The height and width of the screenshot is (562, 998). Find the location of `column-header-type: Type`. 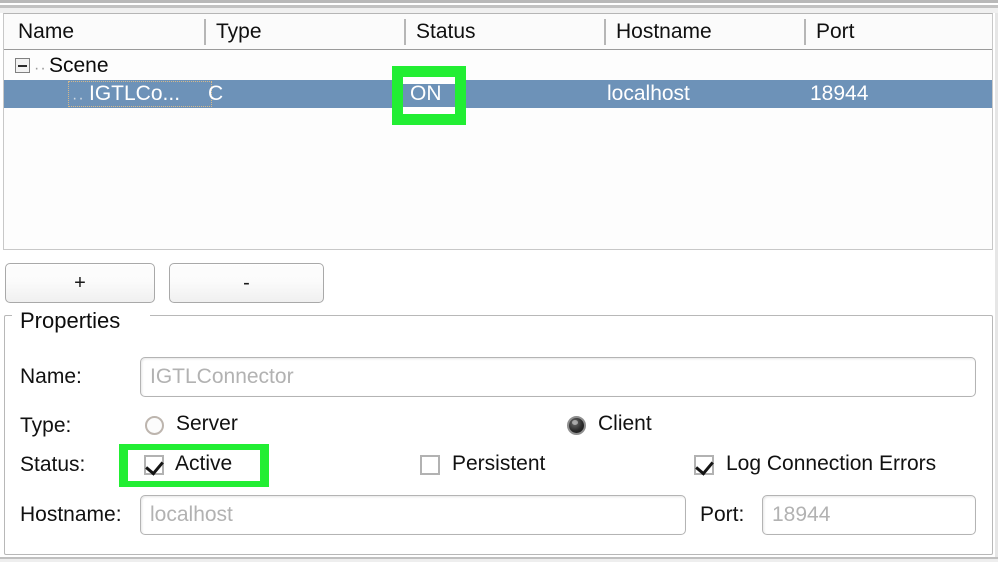

column-header-type: Type is located at coordinates (234, 32).